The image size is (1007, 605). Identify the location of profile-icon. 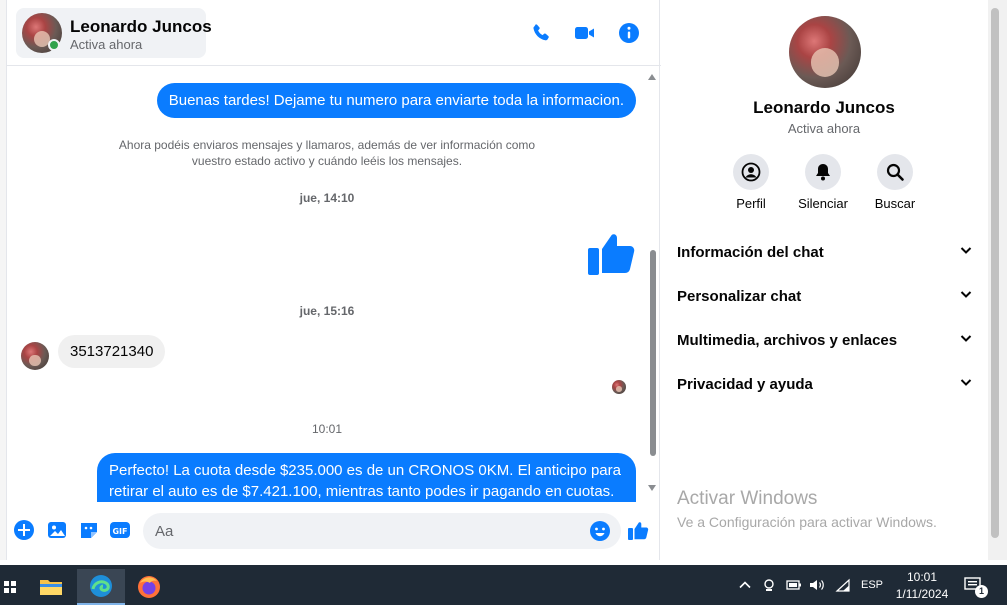
(751, 172).